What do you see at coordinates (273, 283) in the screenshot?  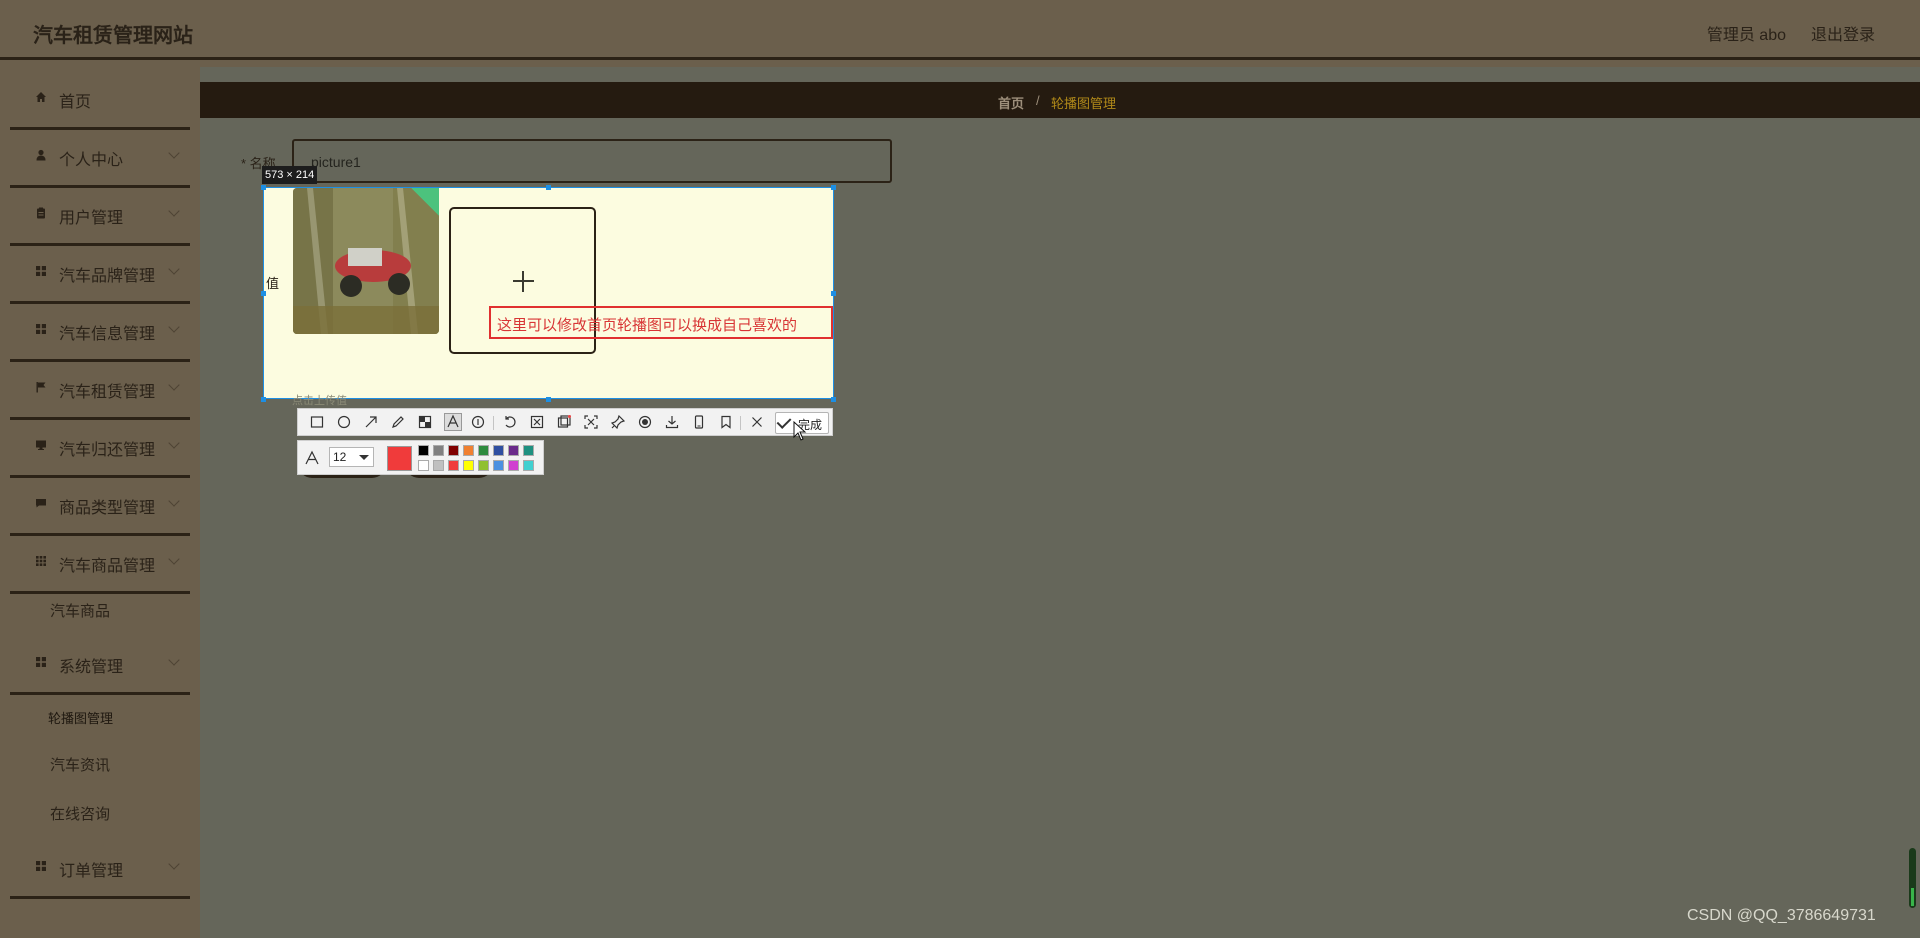 I see `value-field-label: 值` at bounding box center [273, 283].